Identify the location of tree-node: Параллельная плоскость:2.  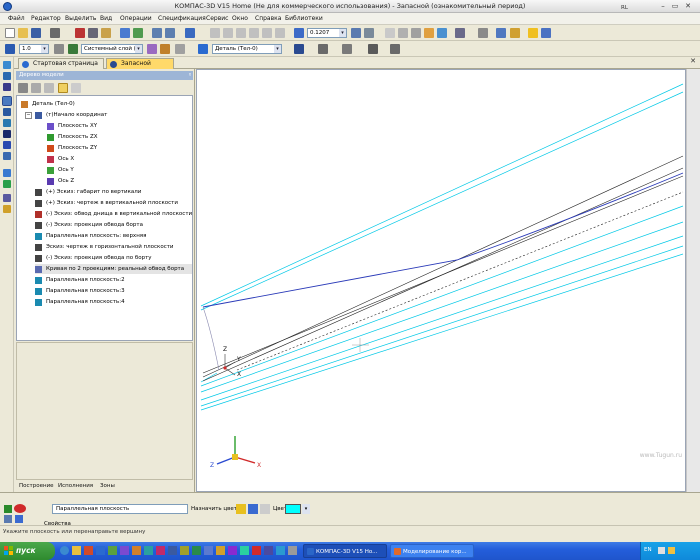
(113, 280).